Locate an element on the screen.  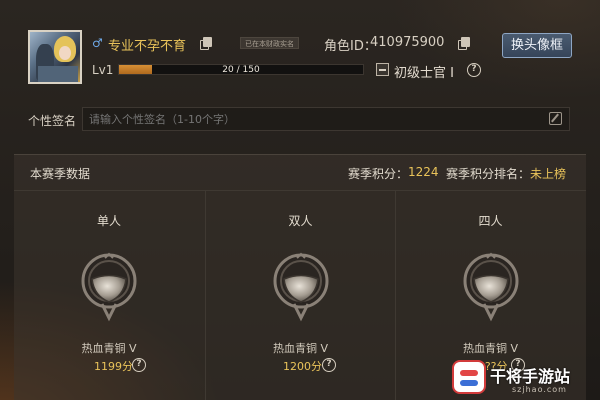
rank-help-icon: ? is located at coordinates (474, 70).